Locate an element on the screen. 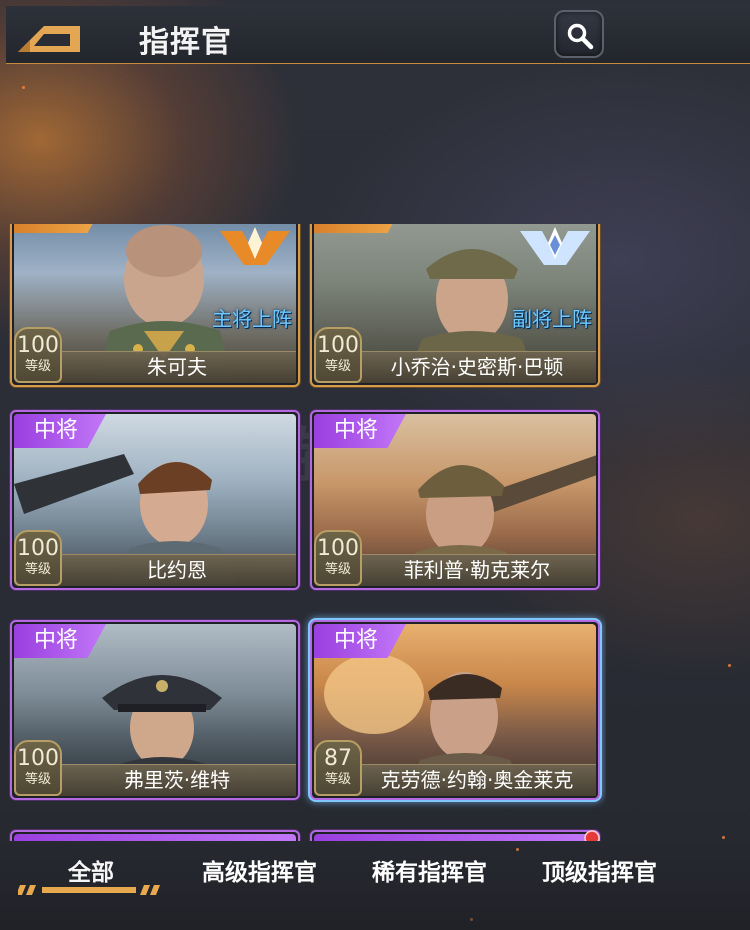 The height and width of the screenshot is (930, 750). top-bar: 指挥官 is located at coordinates (378, 35).